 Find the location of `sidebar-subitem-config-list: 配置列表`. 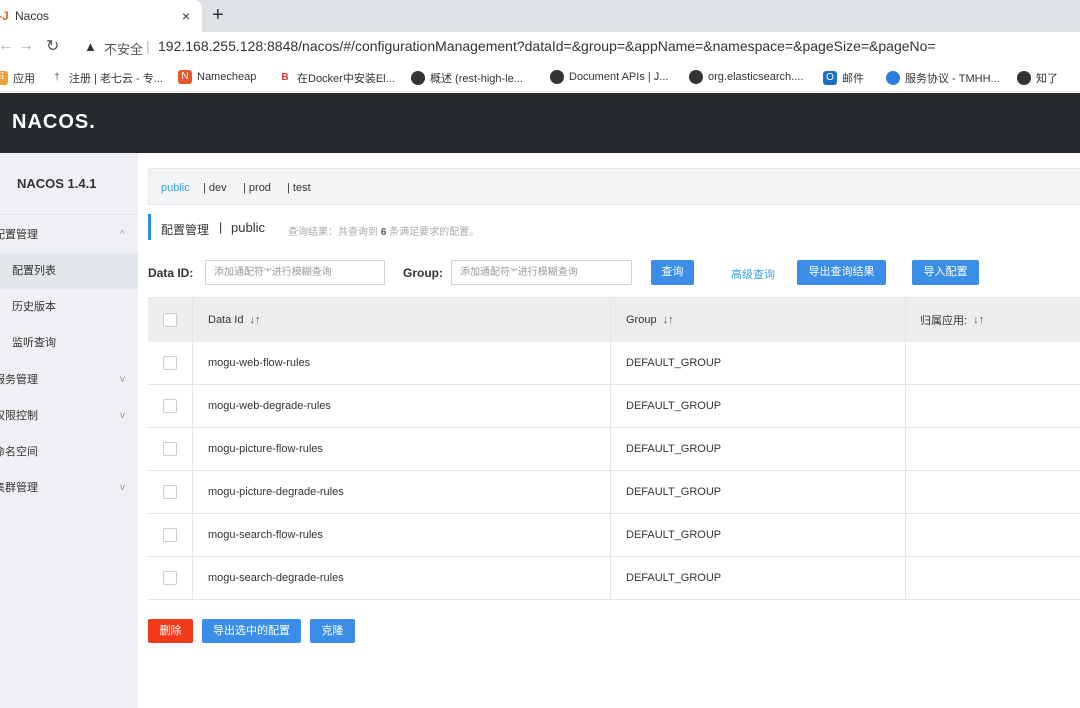

sidebar-subitem-config-list: 配置列表 is located at coordinates (69, 271).